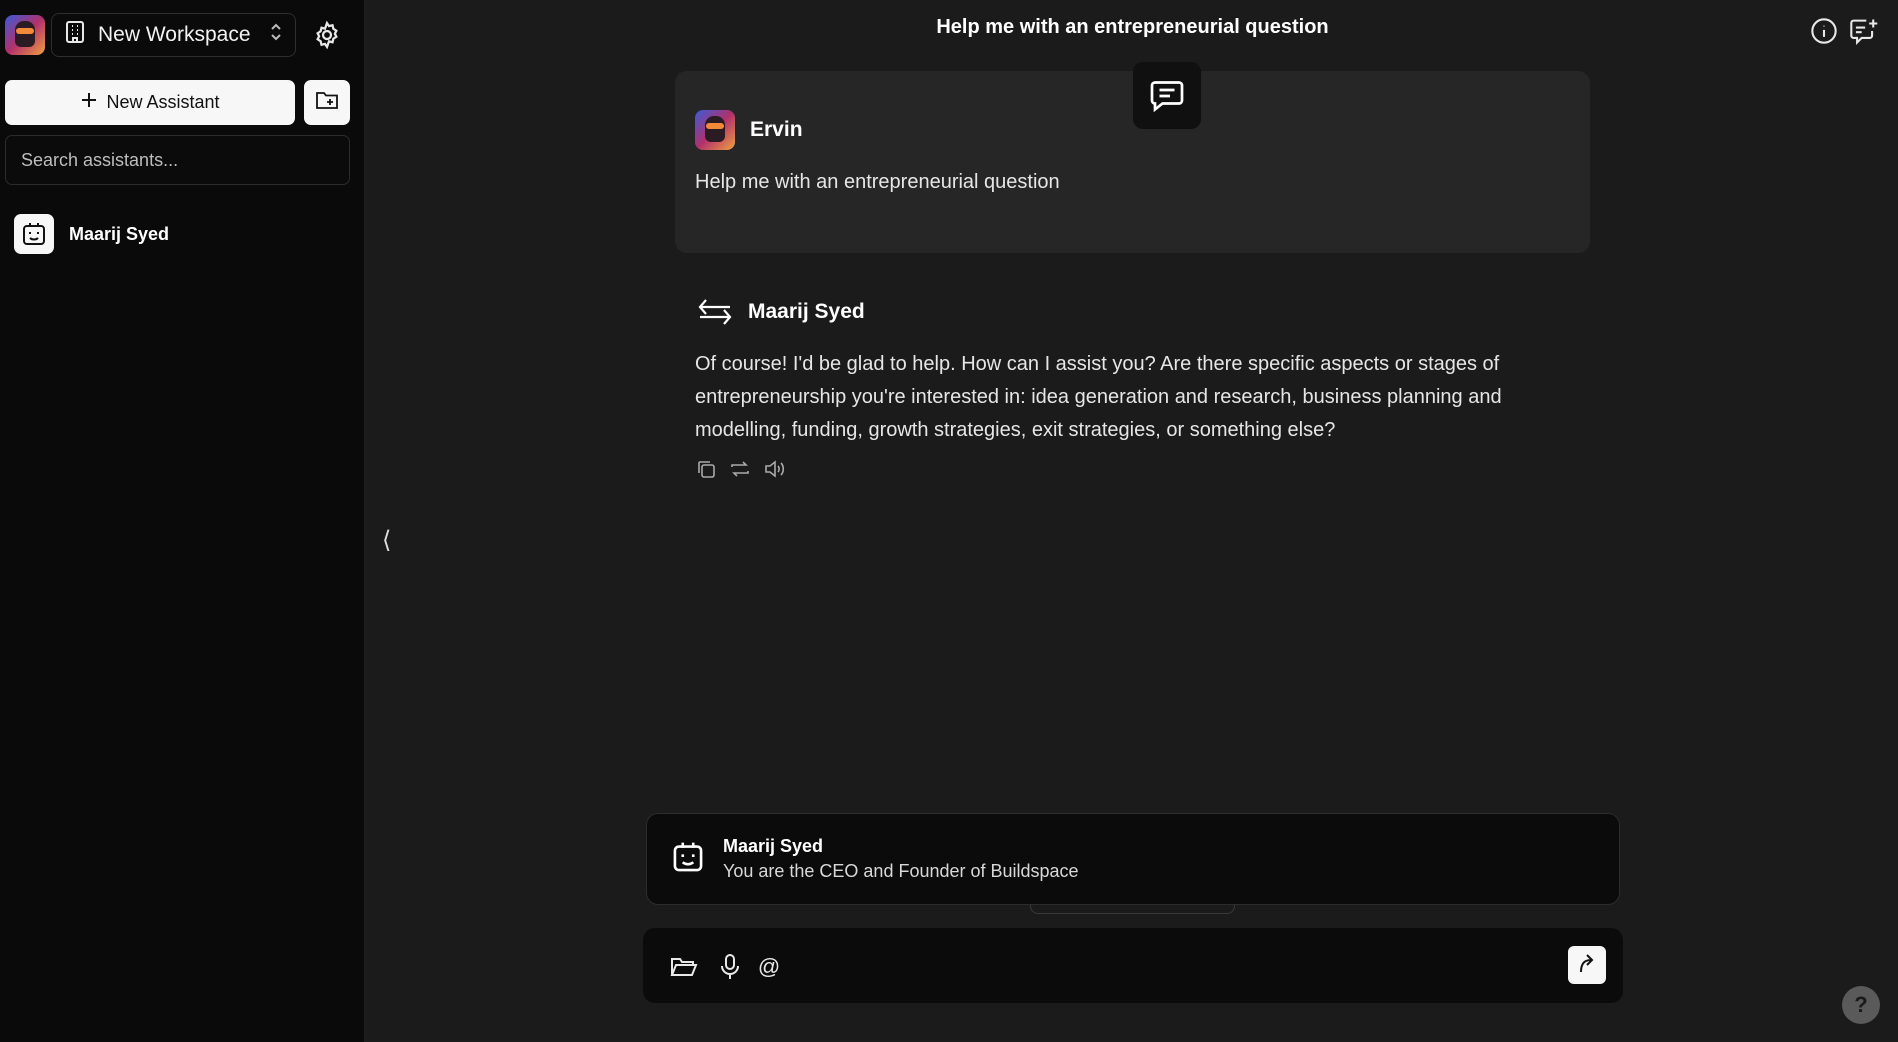  What do you see at coordinates (769, 967) in the screenshot?
I see `mention-icon: @` at bounding box center [769, 967].